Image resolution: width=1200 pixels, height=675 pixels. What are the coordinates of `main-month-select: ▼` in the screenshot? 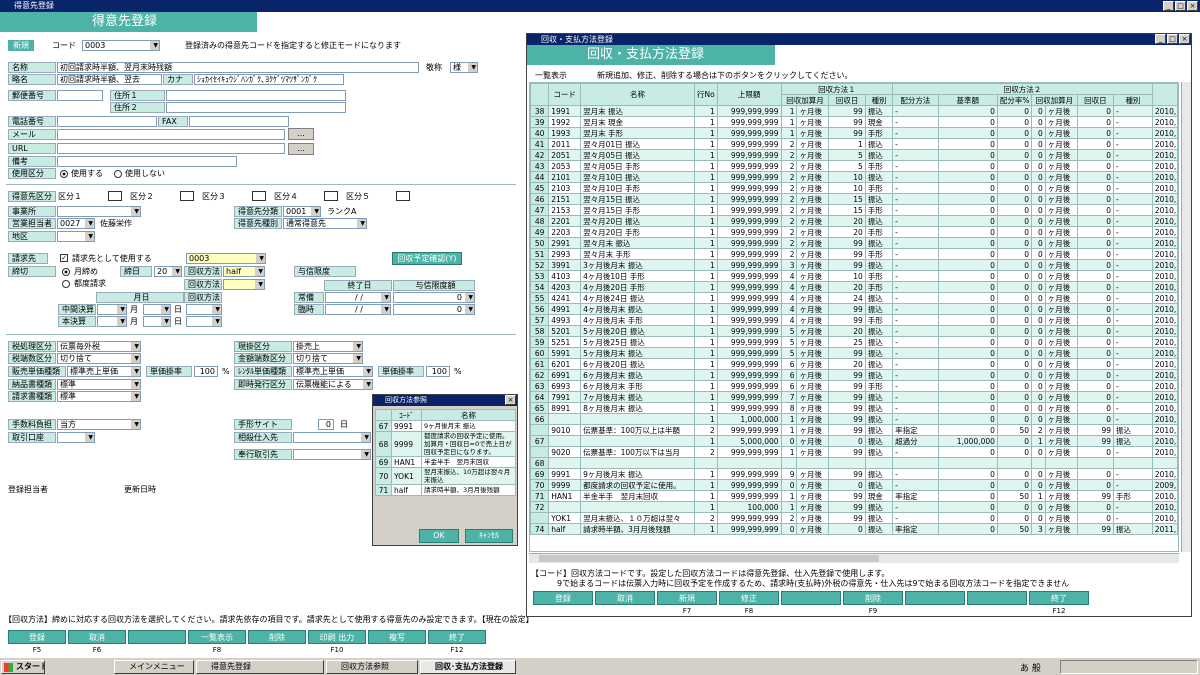 It's located at (112, 321).